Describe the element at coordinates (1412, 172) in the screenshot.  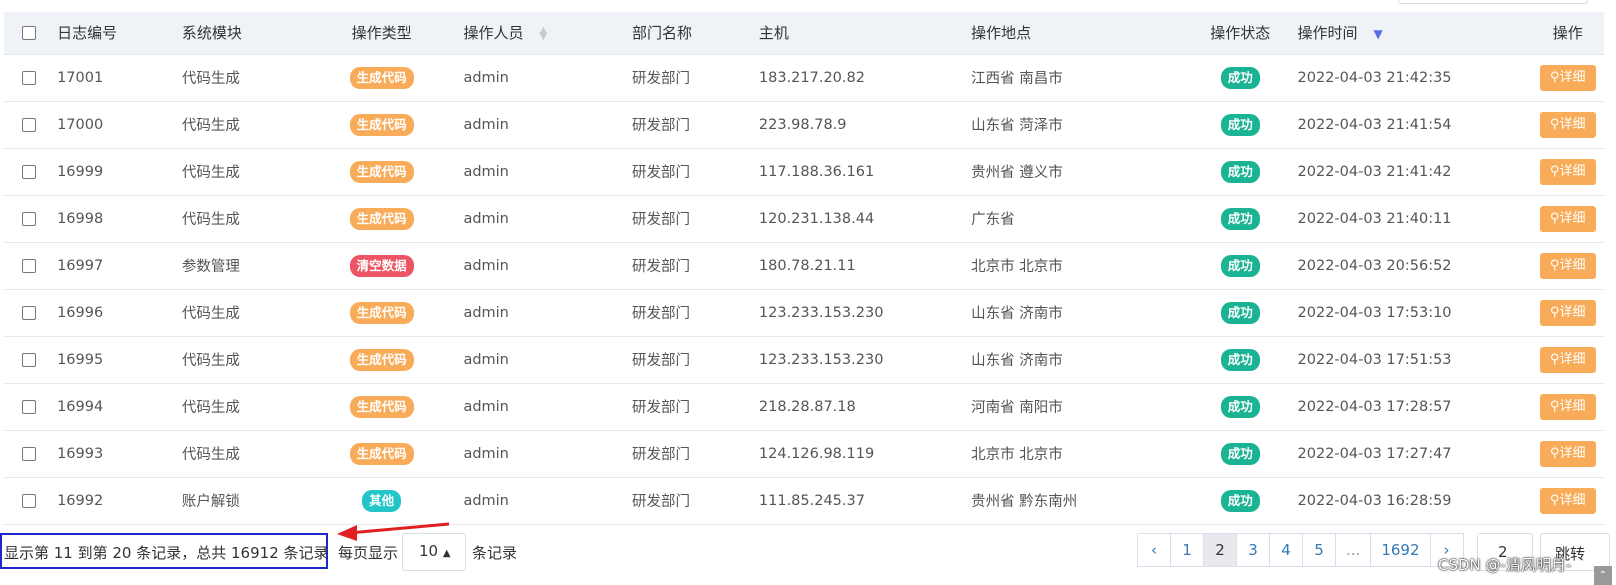
I see `cell-time: 2022-04-03 21:41:42` at that location.